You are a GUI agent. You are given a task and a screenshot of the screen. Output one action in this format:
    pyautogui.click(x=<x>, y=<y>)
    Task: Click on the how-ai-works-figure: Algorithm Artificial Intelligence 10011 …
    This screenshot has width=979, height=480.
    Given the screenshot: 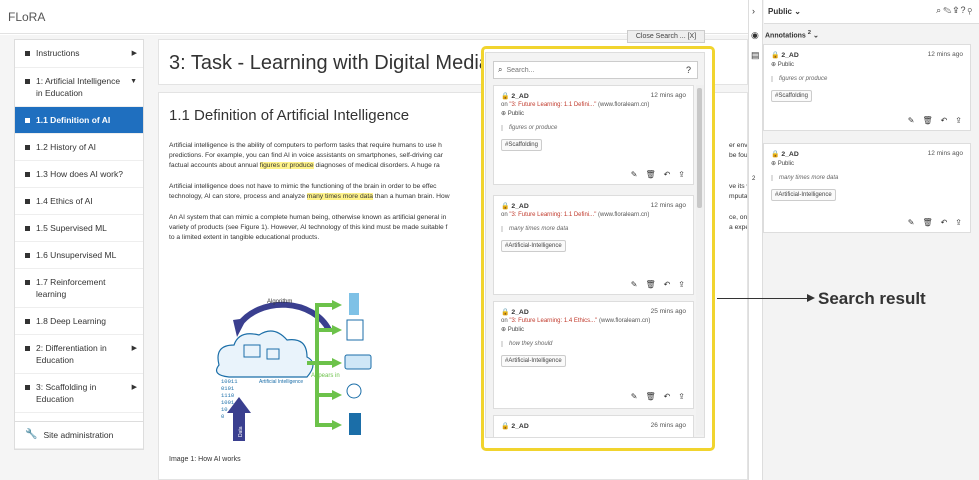 What is the action you would take?
    pyautogui.click(x=294, y=367)
    